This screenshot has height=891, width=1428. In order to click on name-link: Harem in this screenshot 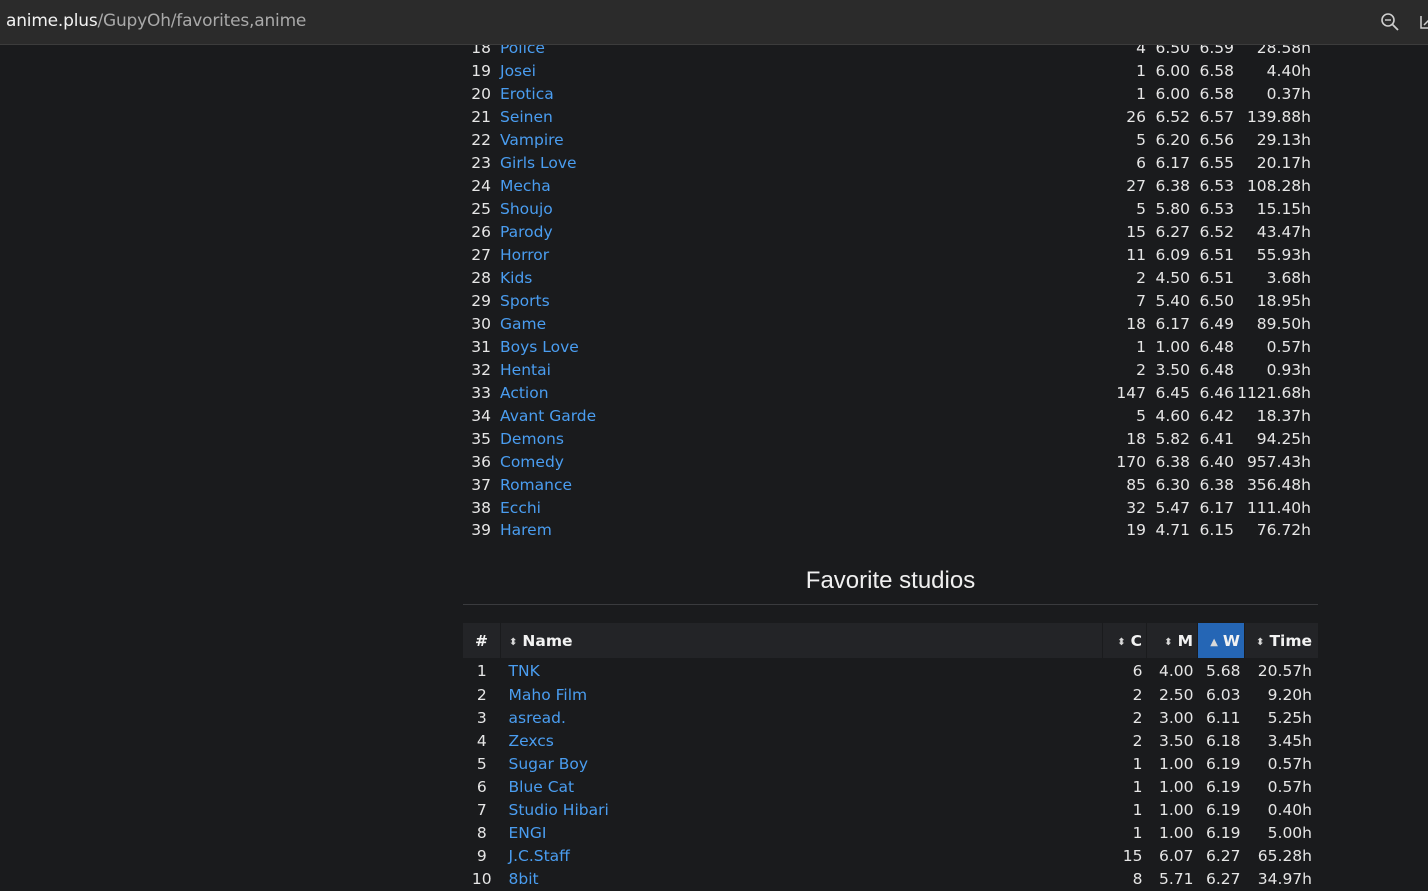, I will do `click(526, 530)`.